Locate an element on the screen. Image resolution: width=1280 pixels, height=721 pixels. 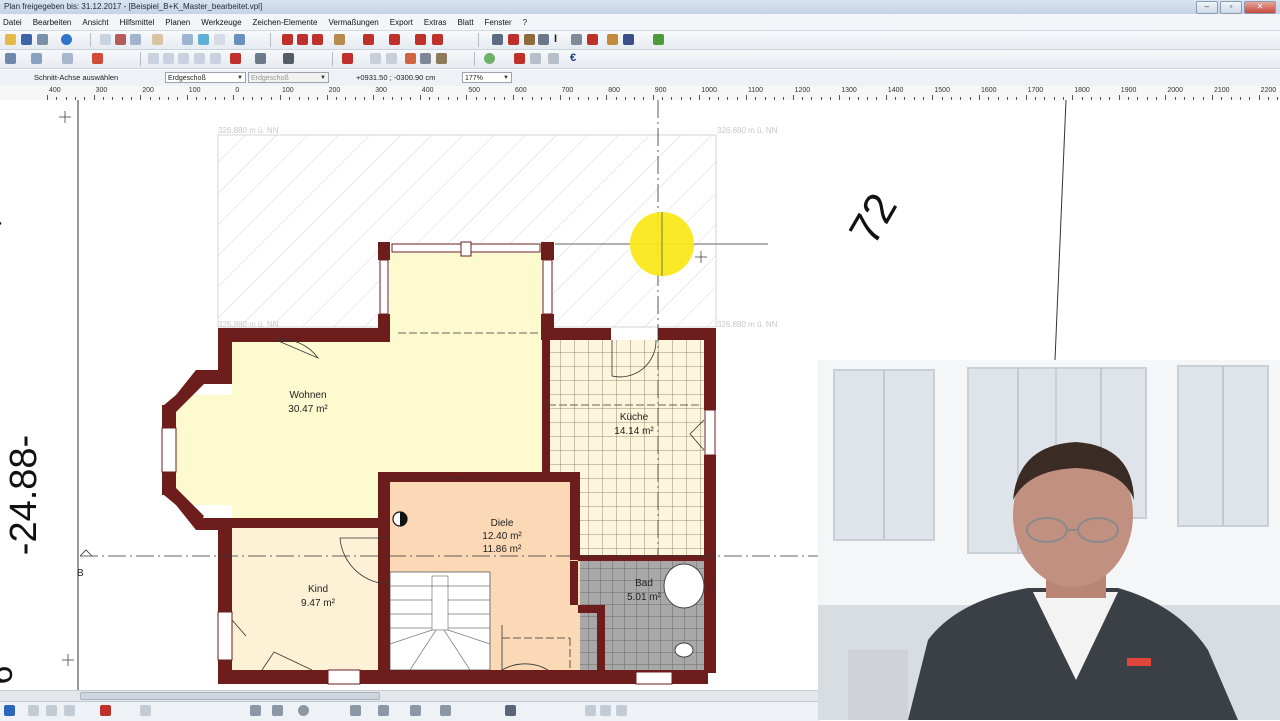
zoom-icon is located at coordinates (203, 39).